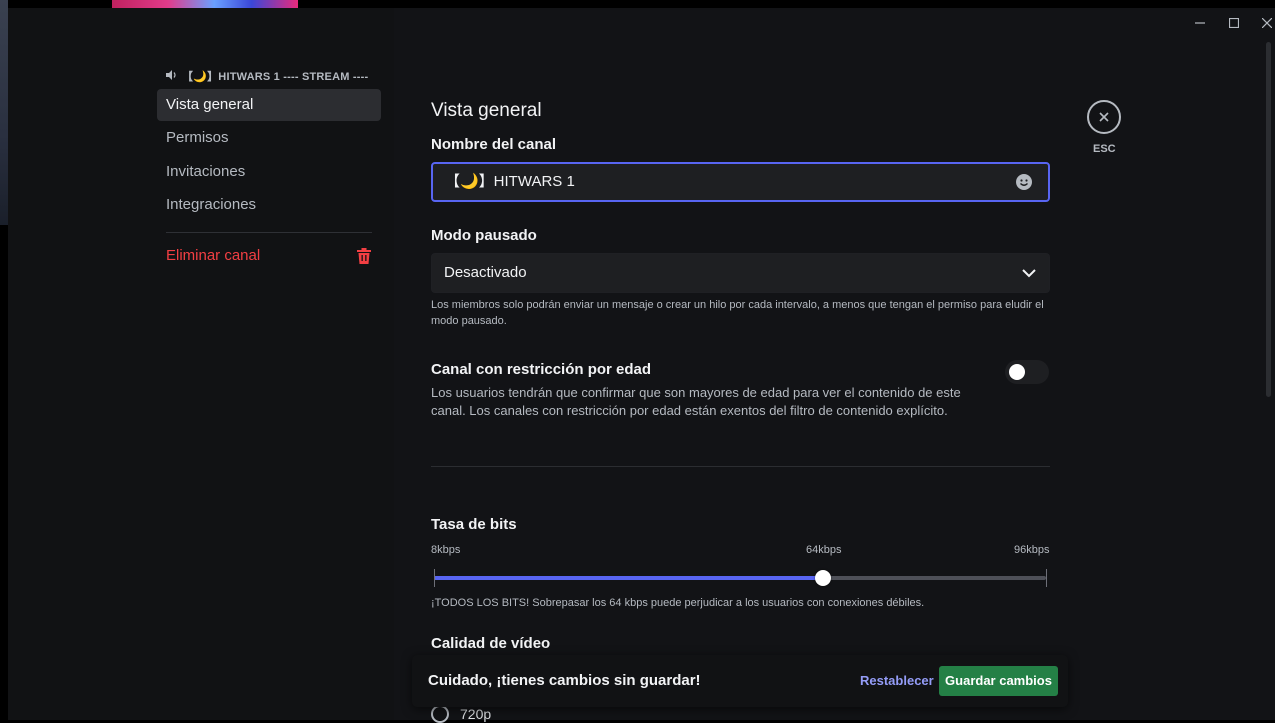 This screenshot has height=723, width=1275. Describe the element at coordinates (740, 273) in the screenshot. I see `slowmode-select: Desactivado` at that location.